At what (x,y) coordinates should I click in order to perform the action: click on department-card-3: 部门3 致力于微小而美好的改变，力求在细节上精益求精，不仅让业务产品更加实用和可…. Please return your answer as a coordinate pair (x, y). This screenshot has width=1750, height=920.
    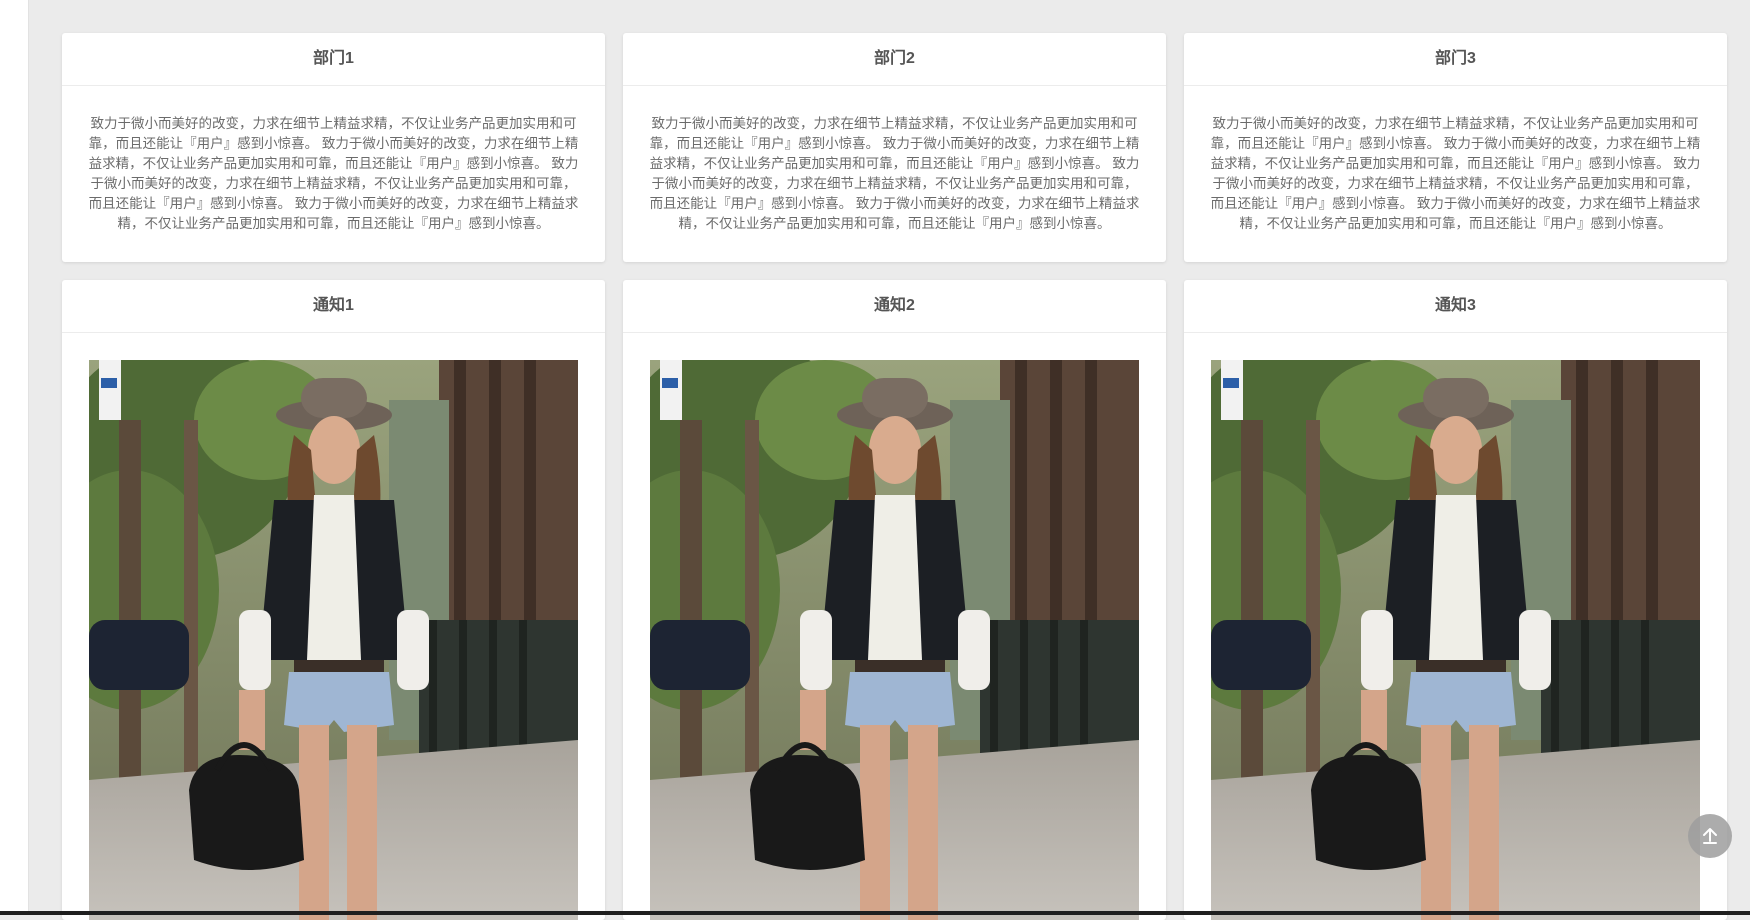
    Looking at the image, I should click on (1455, 147).